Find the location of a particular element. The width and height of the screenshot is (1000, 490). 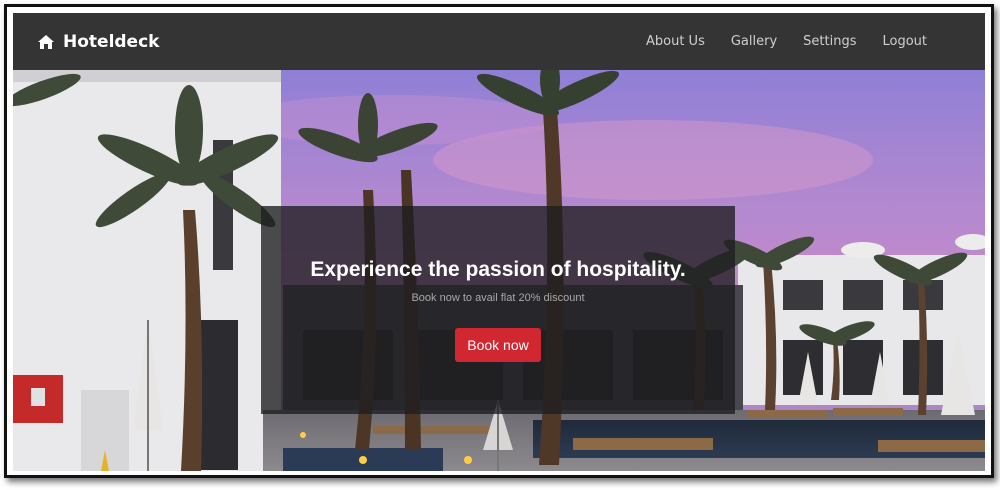

hero-subline: Book now to avail flat 20% discount is located at coordinates (498, 298).